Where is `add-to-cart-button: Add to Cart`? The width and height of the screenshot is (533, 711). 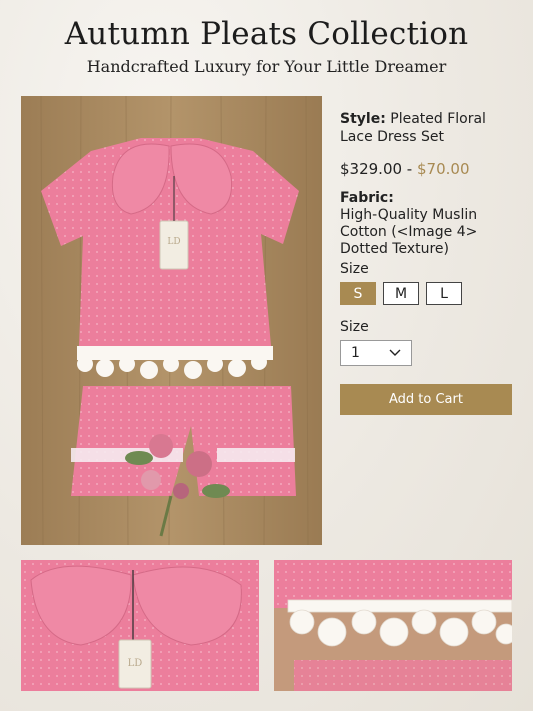 add-to-cart-button: Add to Cart is located at coordinates (426, 399).